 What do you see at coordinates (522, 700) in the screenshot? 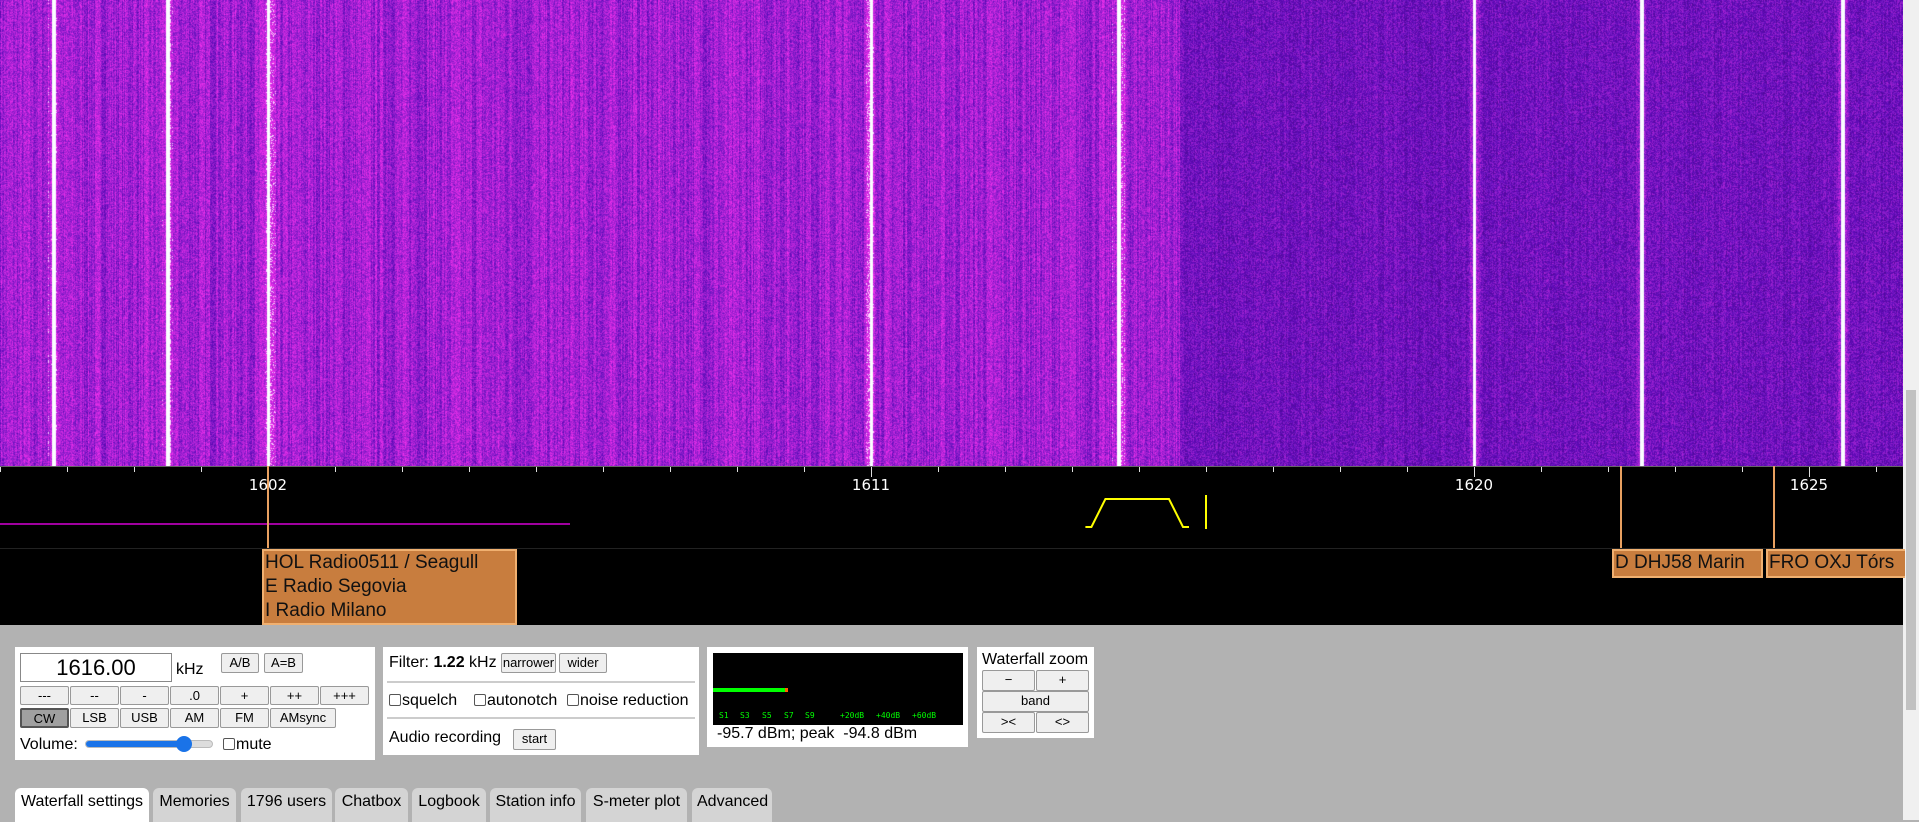
I see `autonotch-label: autonotch` at bounding box center [522, 700].